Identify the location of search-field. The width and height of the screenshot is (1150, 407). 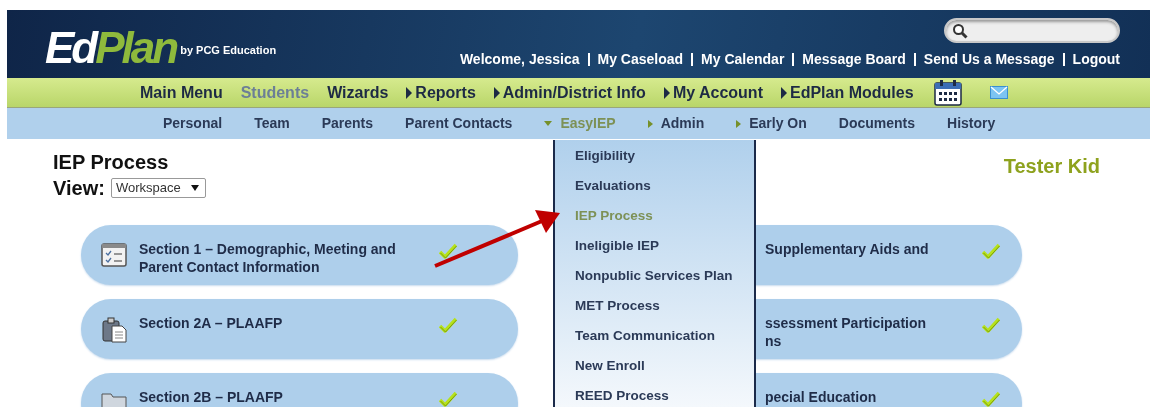
(1032, 30).